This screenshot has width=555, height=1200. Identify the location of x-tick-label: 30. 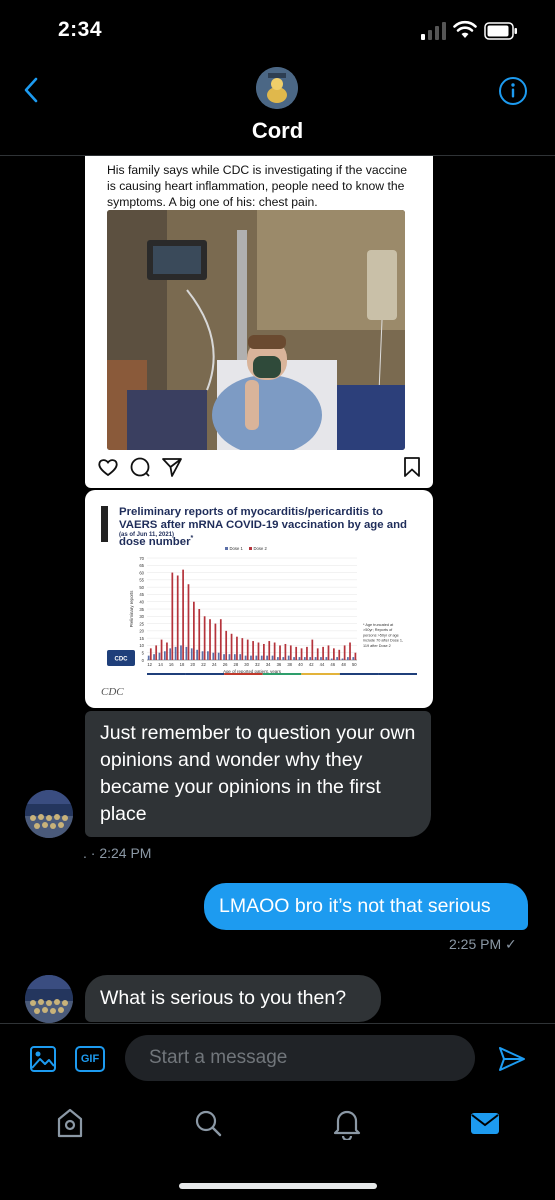
(246, 664).